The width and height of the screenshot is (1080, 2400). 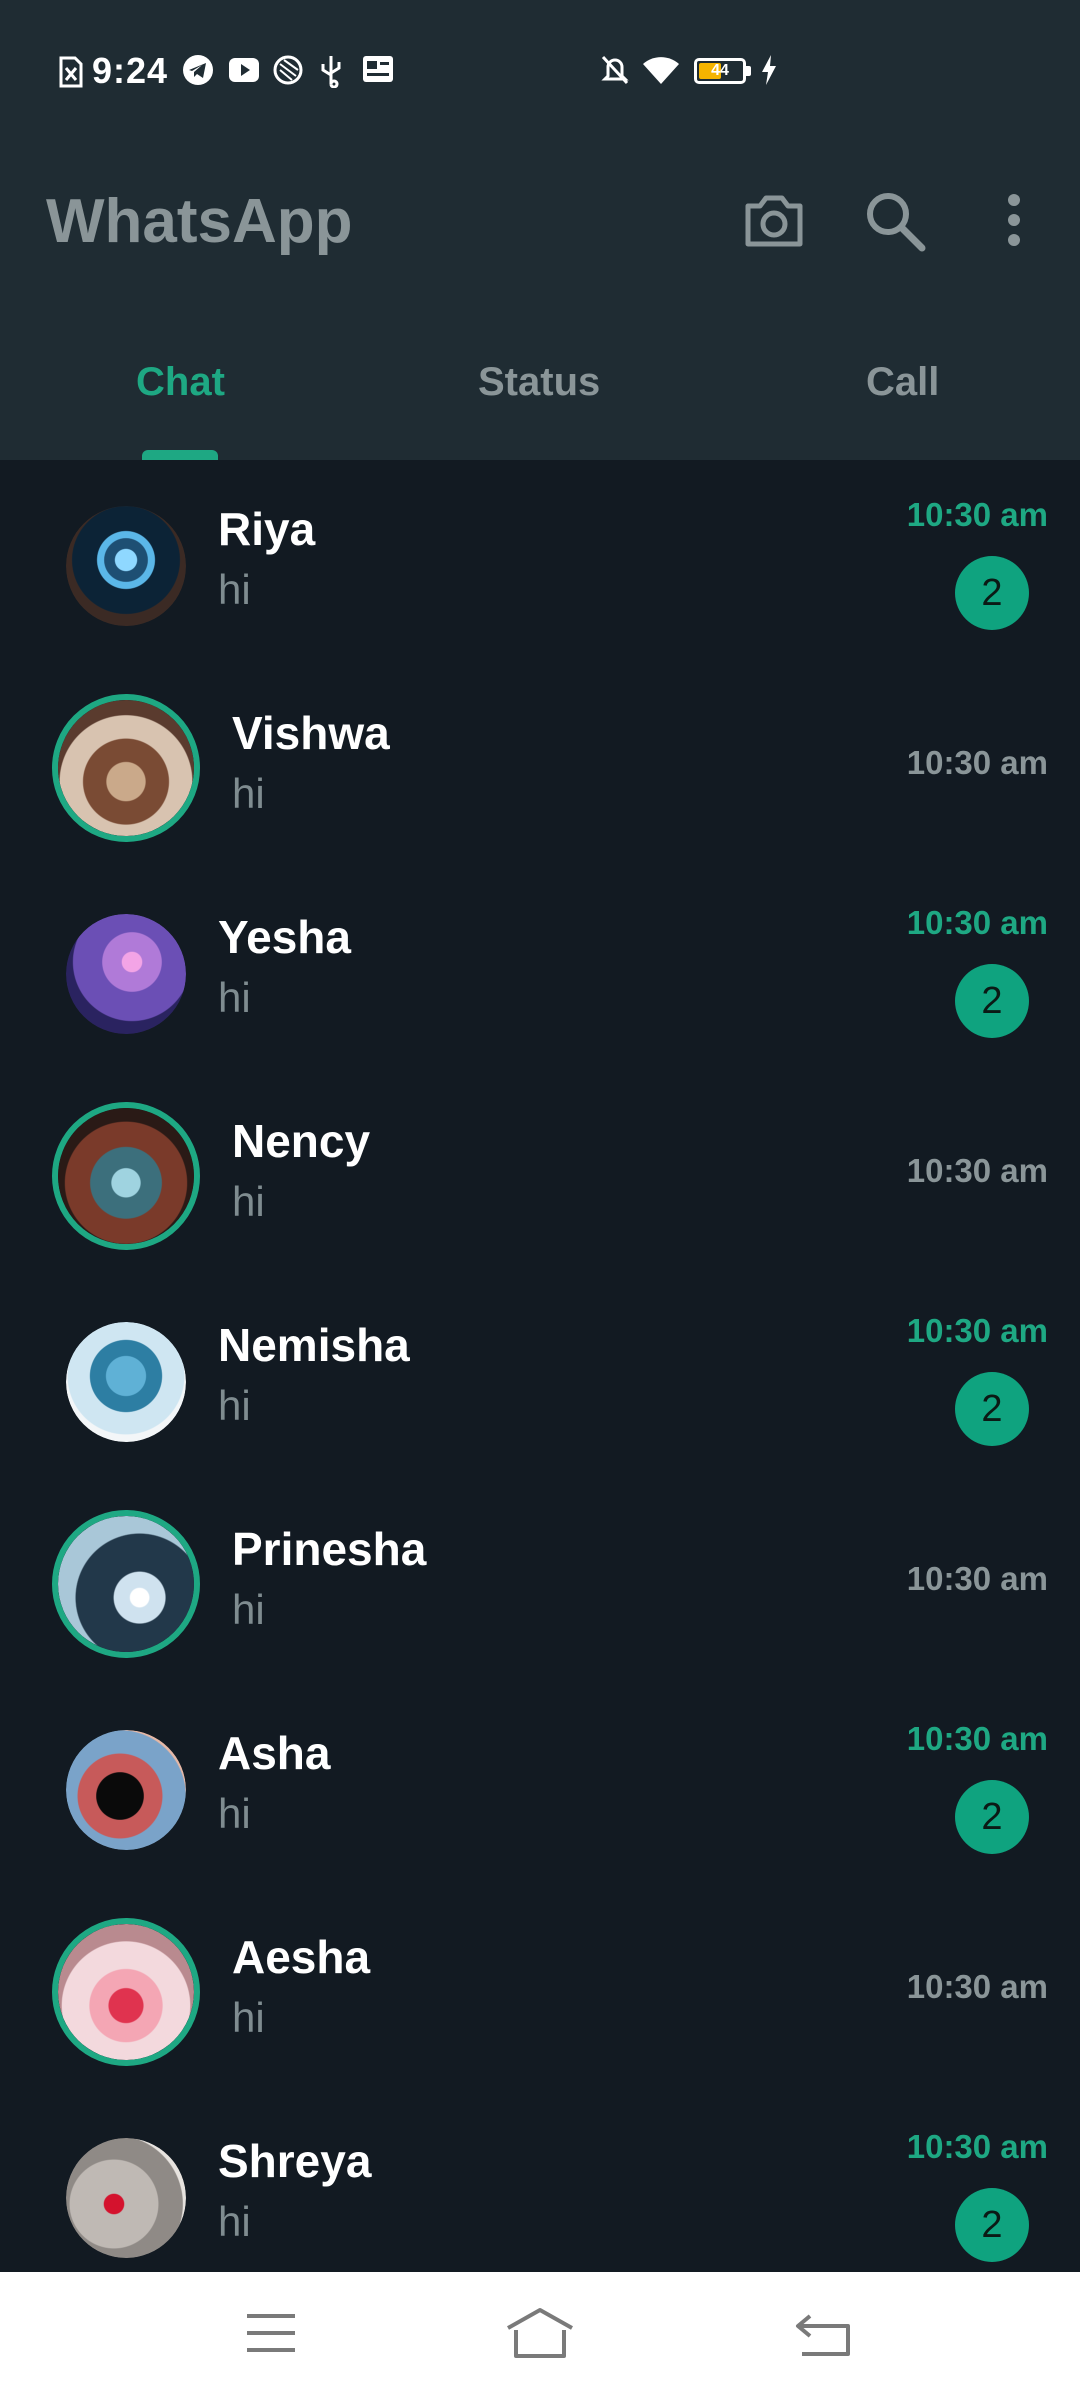 What do you see at coordinates (295, 2161) in the screenshot?
I see `contact-name: Shreya` at bounding box center [295, 2161].